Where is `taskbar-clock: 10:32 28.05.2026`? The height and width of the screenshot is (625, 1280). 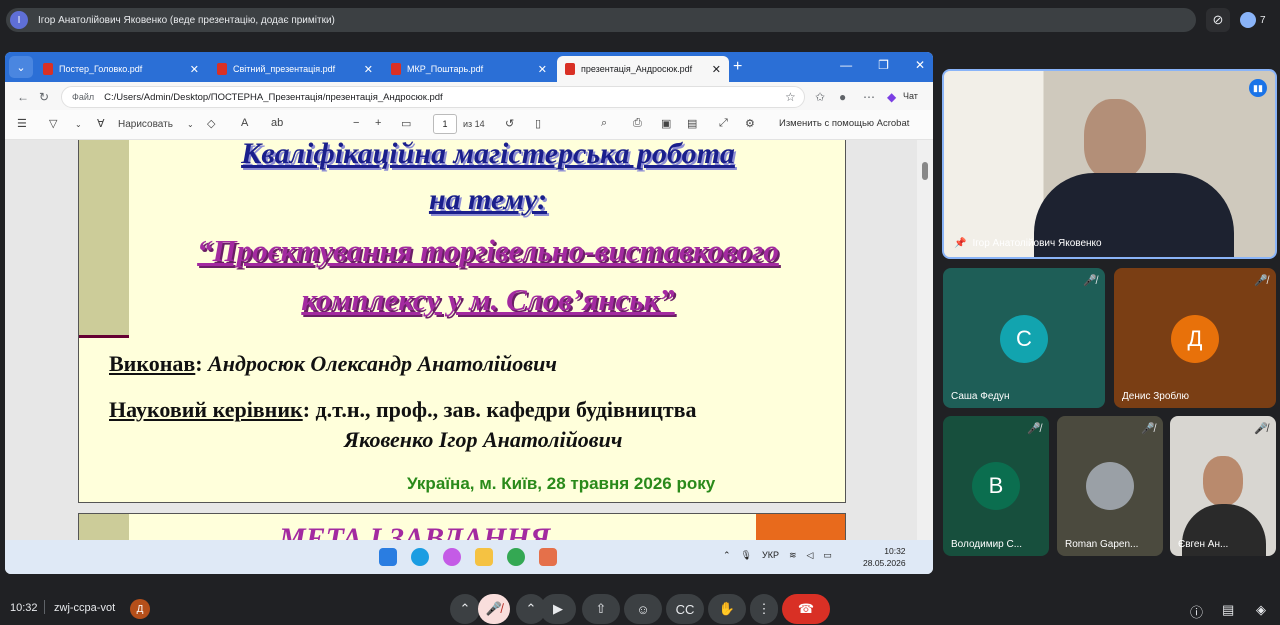
taskbar-clock: 10:32 28.05.2026 is located at coordinates (884, 557).